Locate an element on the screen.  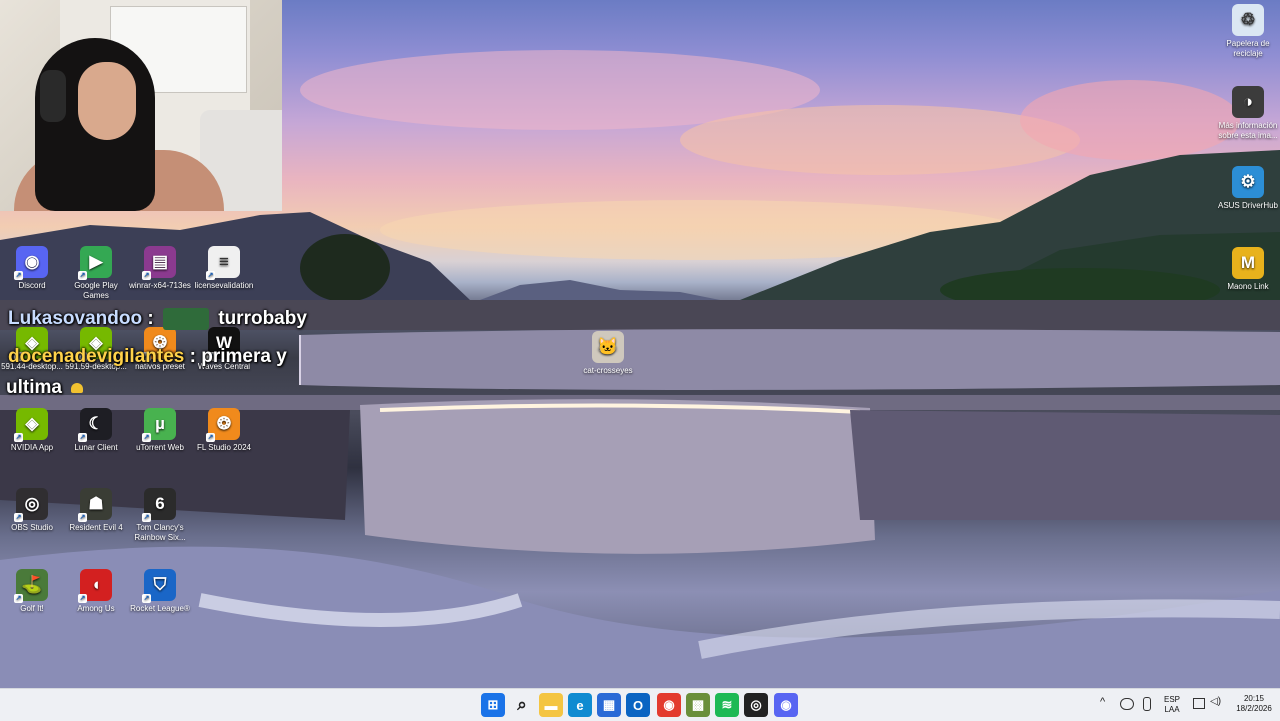
obs-taskbar-button: ◎ is located at coordinates (756, 705).